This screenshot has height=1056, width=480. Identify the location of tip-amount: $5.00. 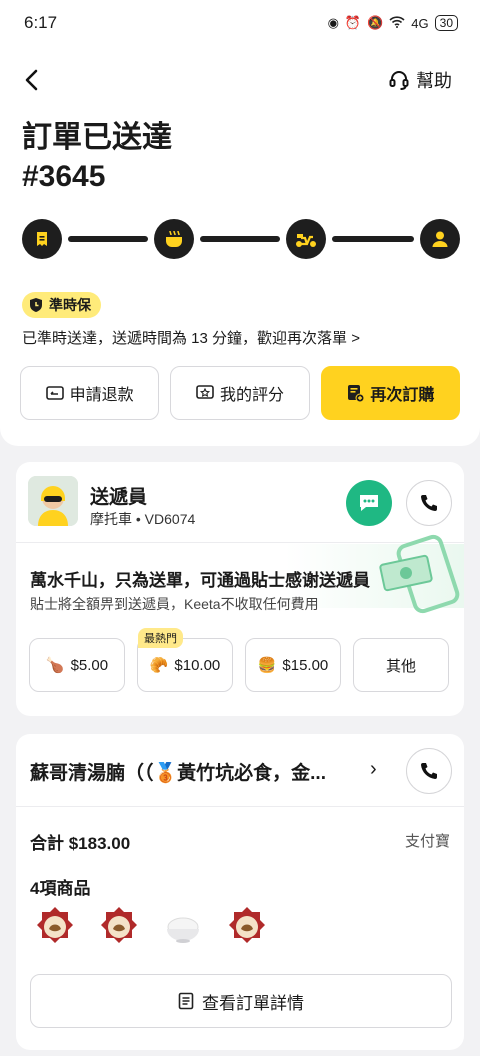
(89, 665).